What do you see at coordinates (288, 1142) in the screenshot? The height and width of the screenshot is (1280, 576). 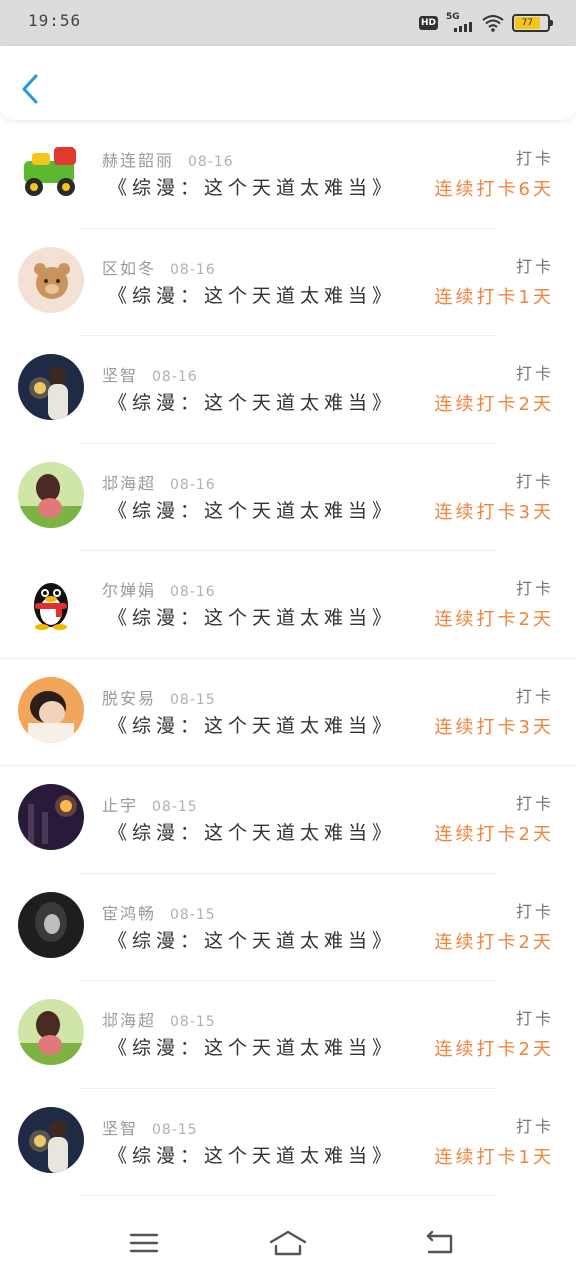 I see `list-item: 坚智 08-15 《综漫：这个天道太难当》 打卡 连续打卡1天` at bounding box center [288, 1142].